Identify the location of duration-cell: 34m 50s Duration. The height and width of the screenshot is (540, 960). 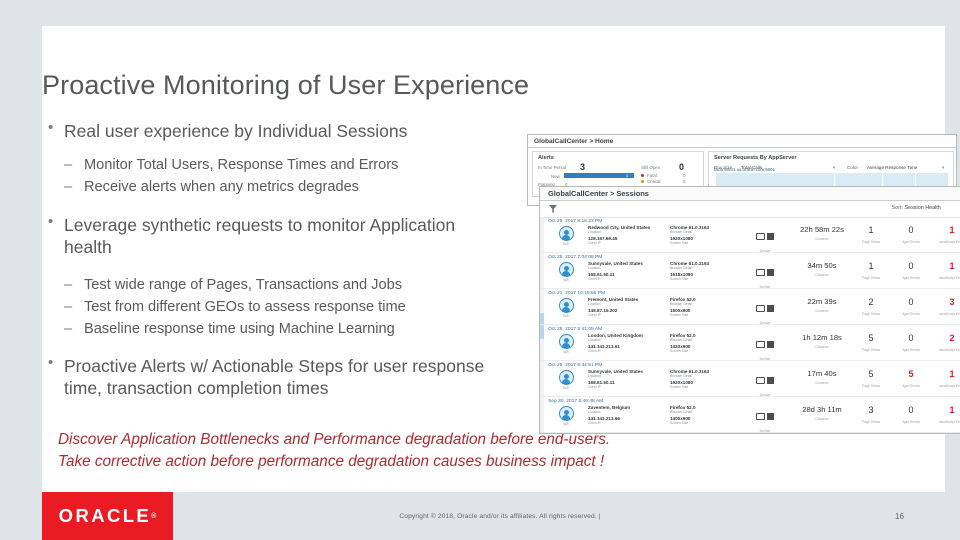
(822, 269).